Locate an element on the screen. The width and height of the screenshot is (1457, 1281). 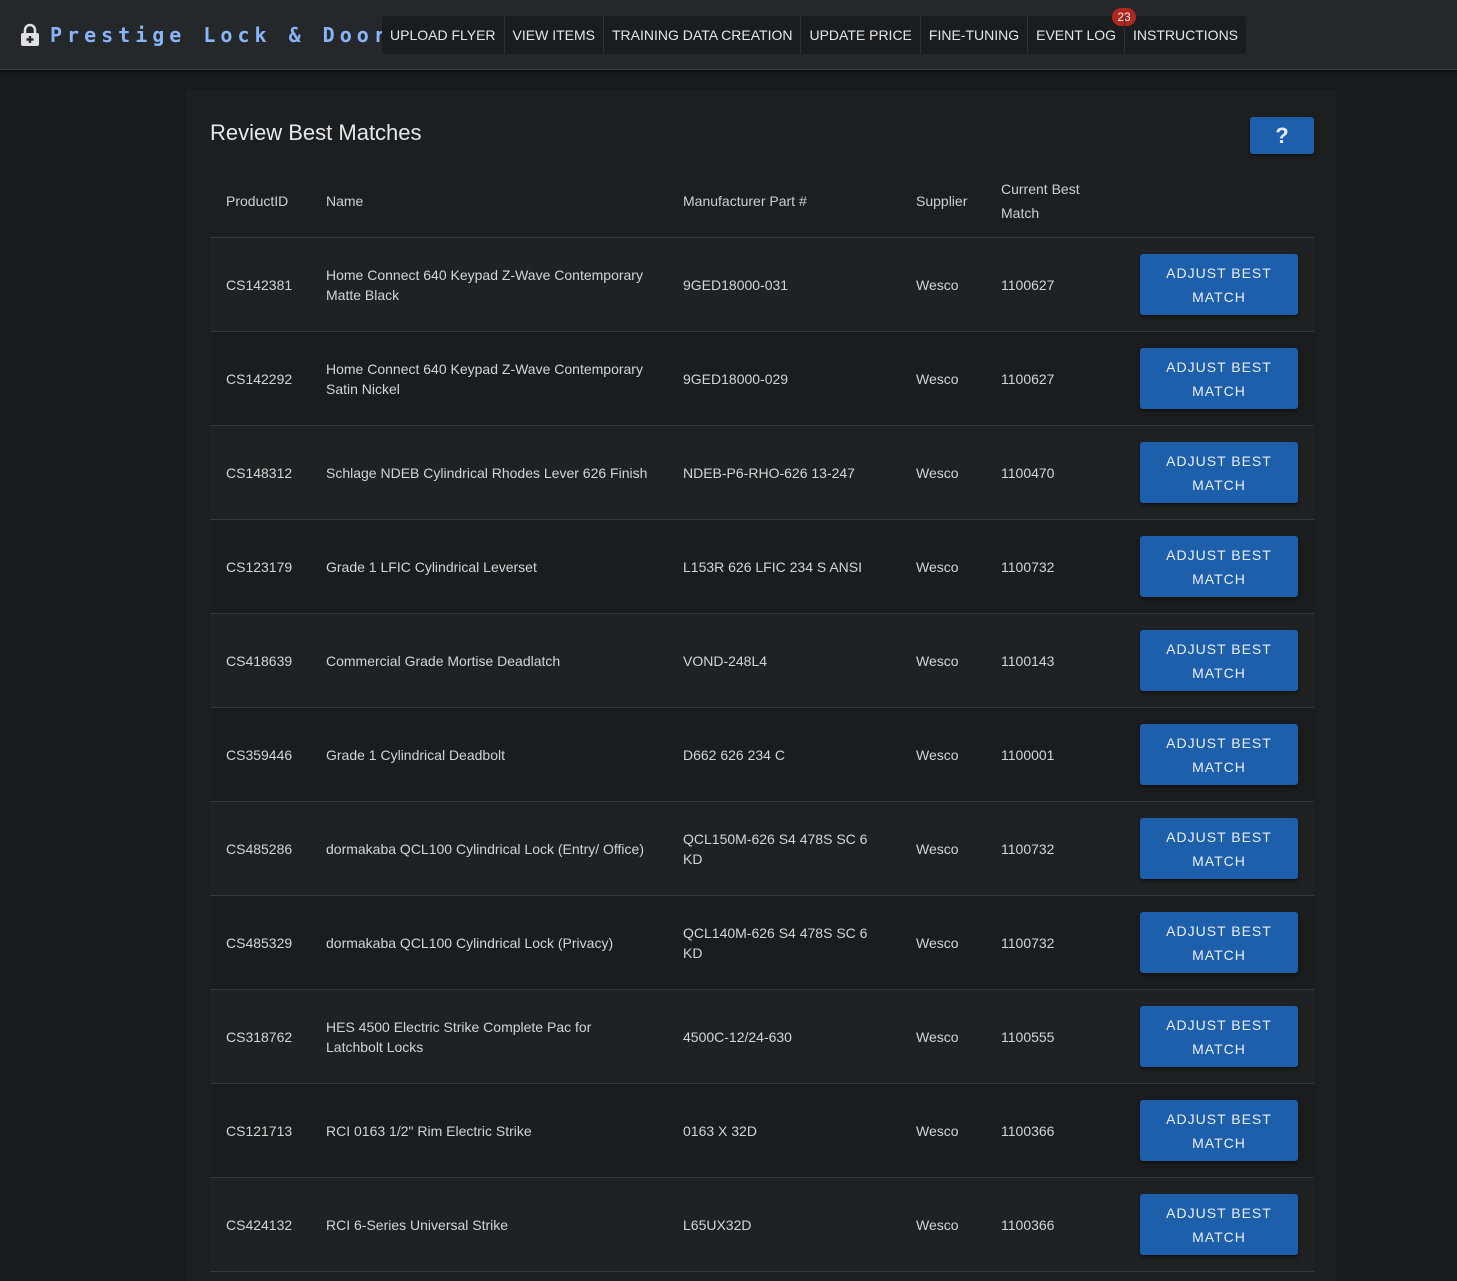
cell-manufacturer-part: L65UX32D is located at coordinates (783, 1224).